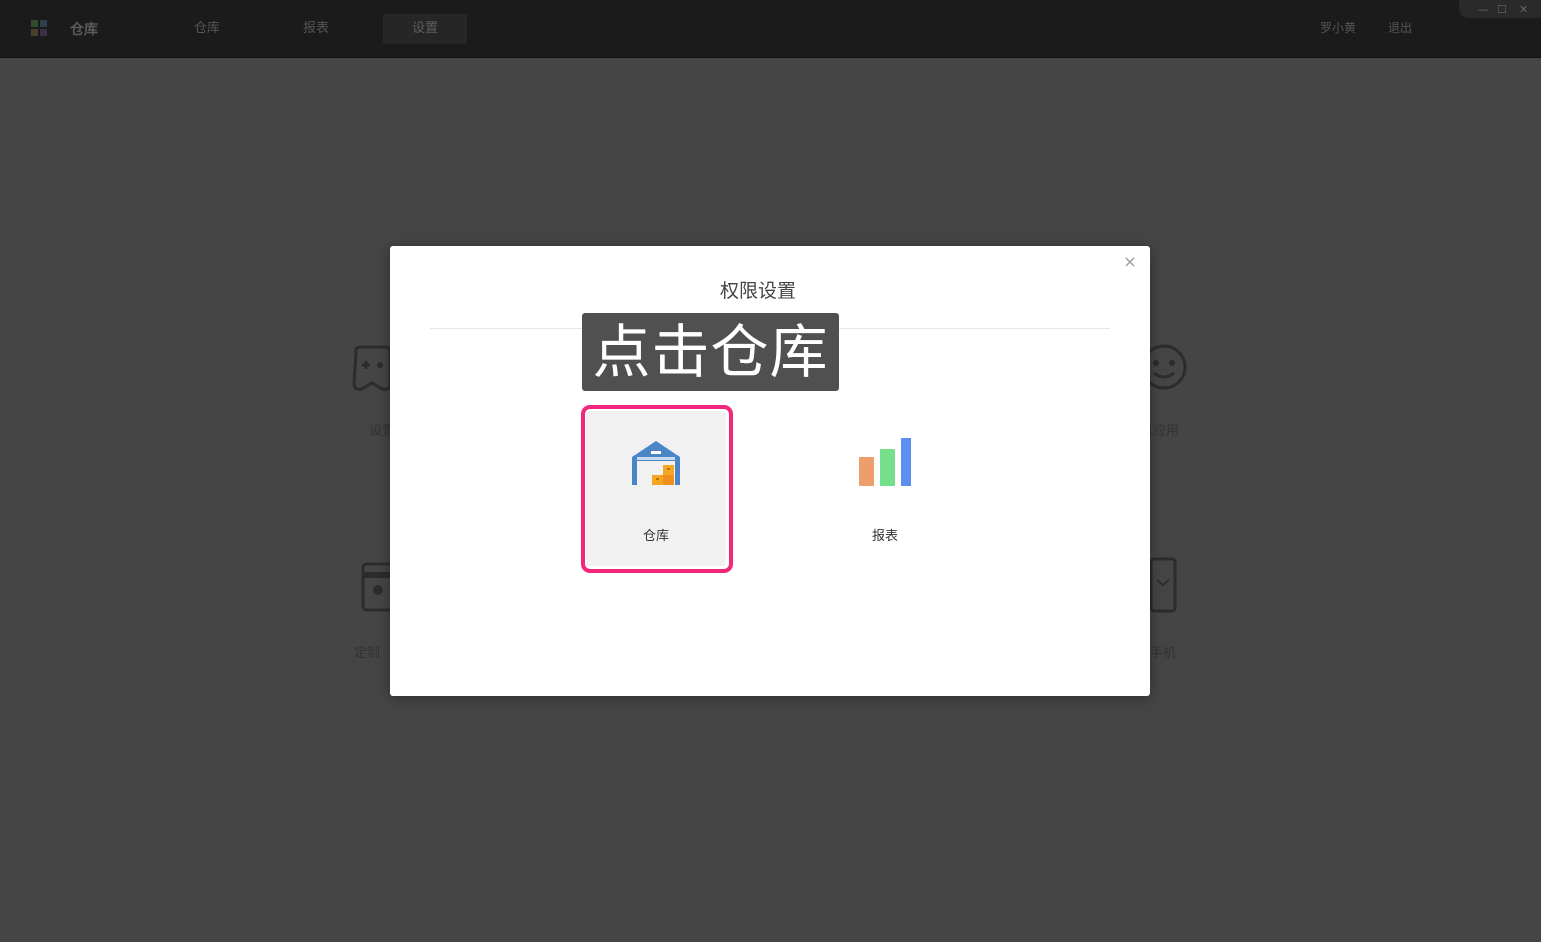 The height and width of the screenshot is (942, 1541). What do you see at coordinates (84, 30) in the screenshot?
I see `app-title: 仓库` at bounding box center [84, 30].